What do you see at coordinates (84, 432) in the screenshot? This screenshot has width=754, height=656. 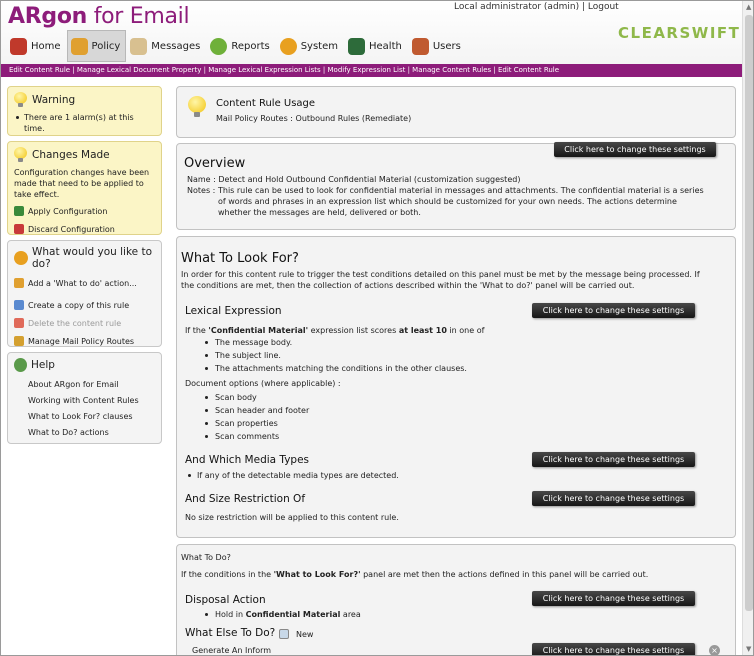 I see `help-link: What to Do? actions` at bounding box center [84, 432].